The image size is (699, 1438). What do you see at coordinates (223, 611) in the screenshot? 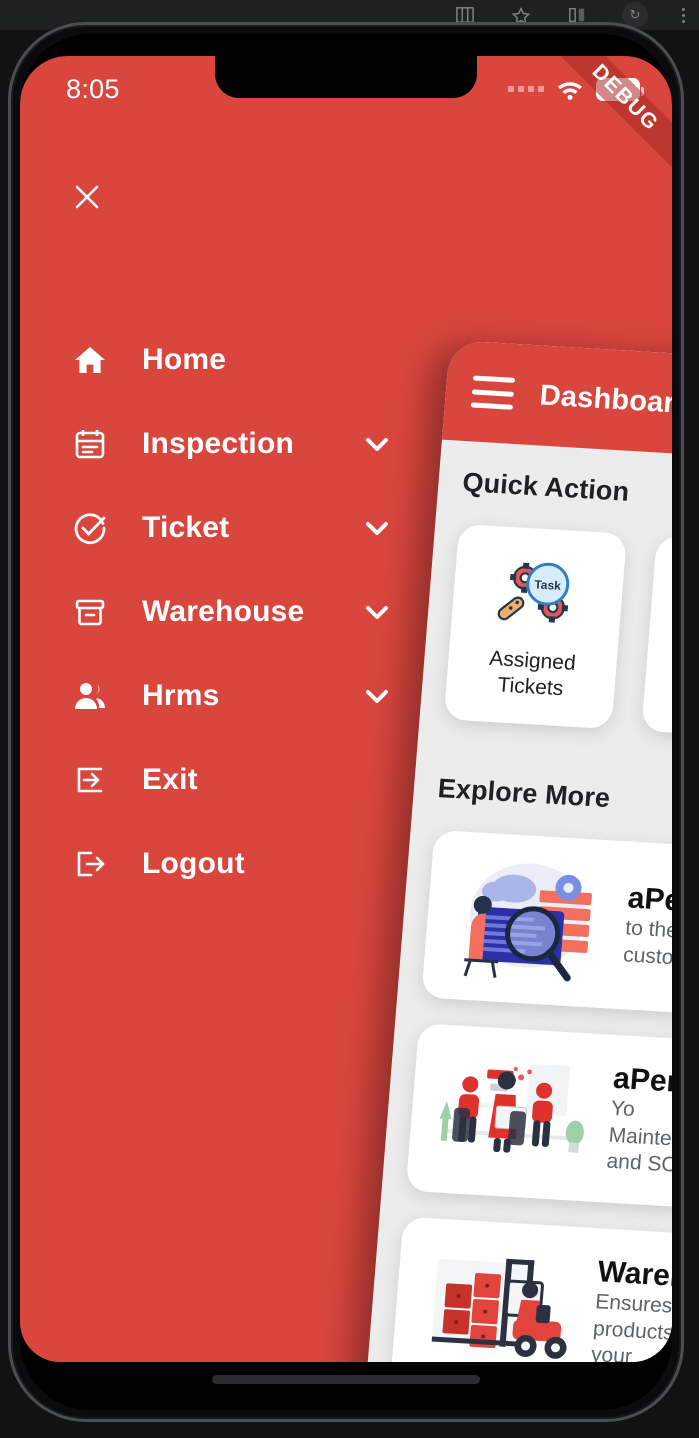
I see `menu-item-label: Warehouse` at bounding box center [223, 611].